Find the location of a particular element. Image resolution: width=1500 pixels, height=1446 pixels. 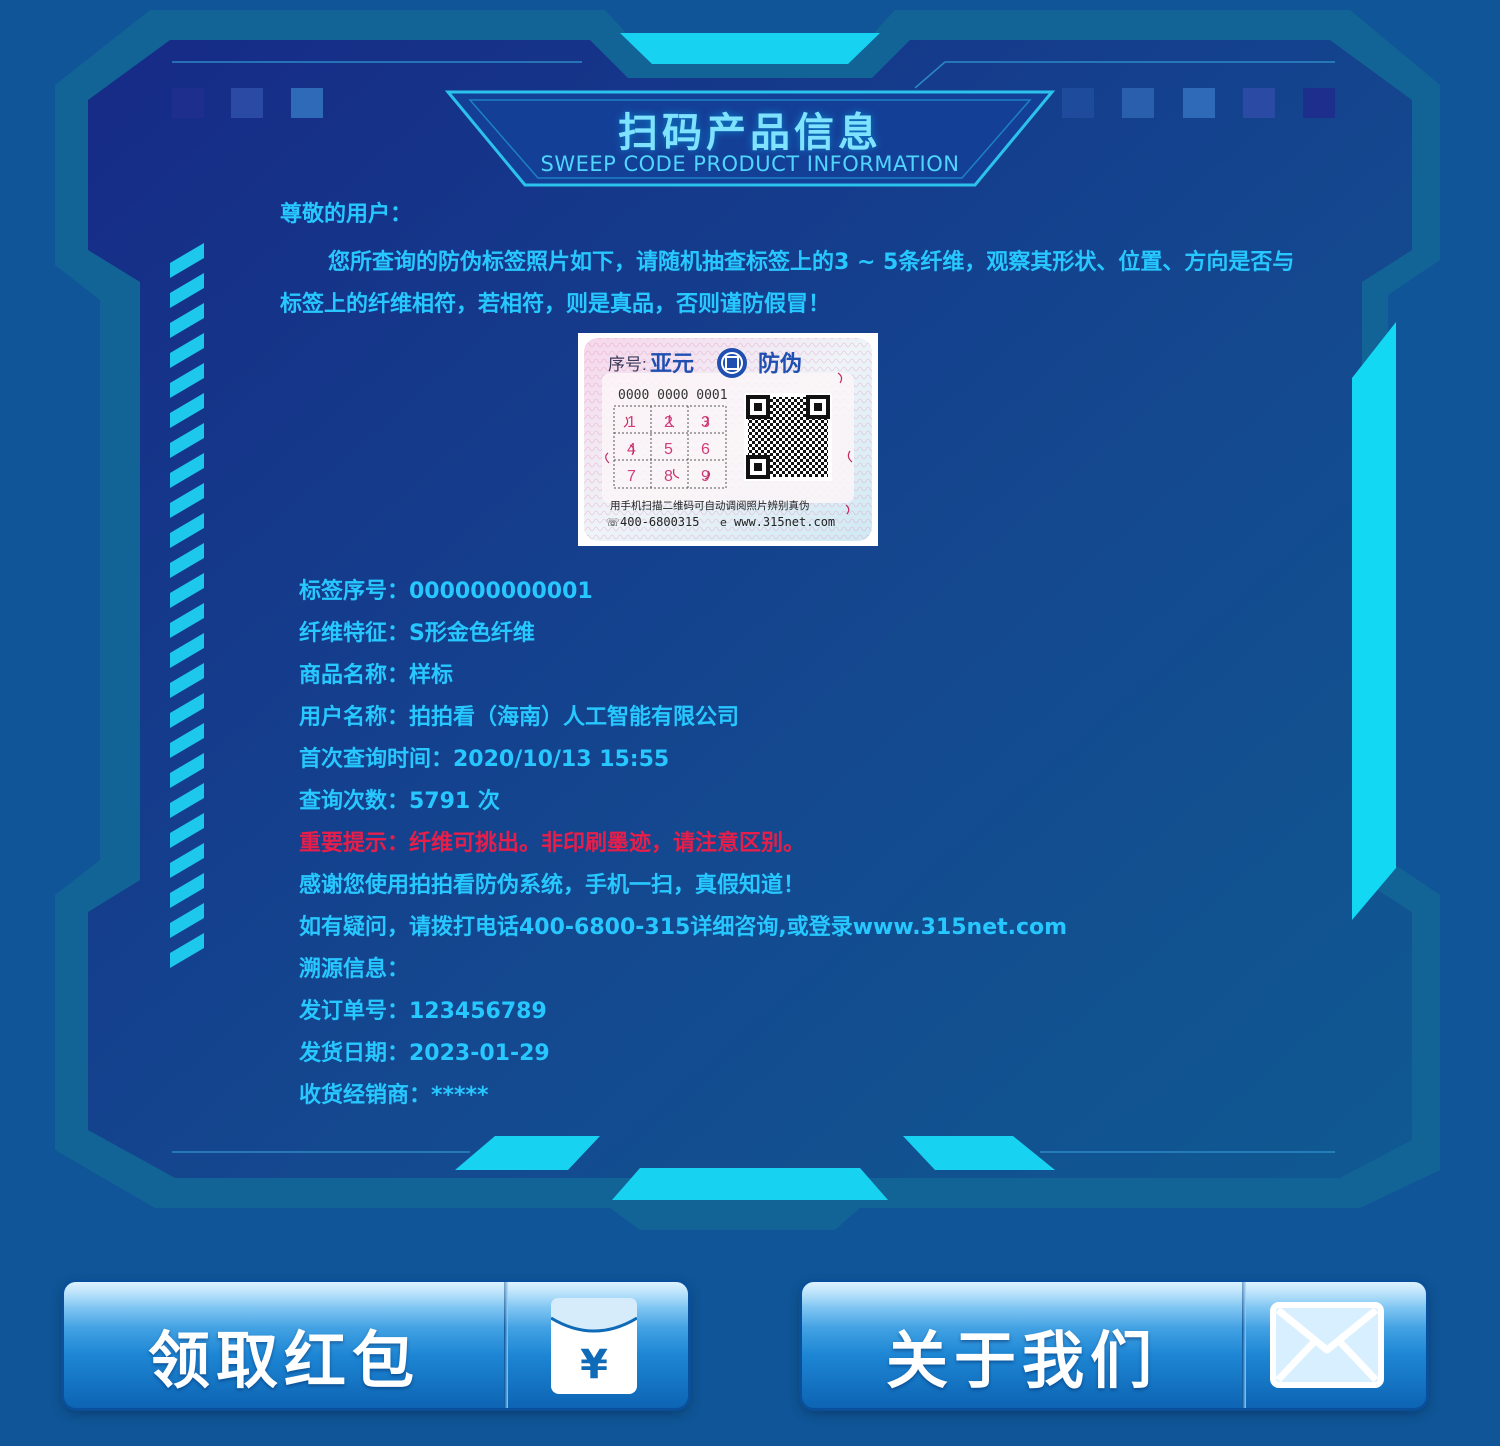

info-line: 商品名称：样标 is located at coordinates (376, 675).